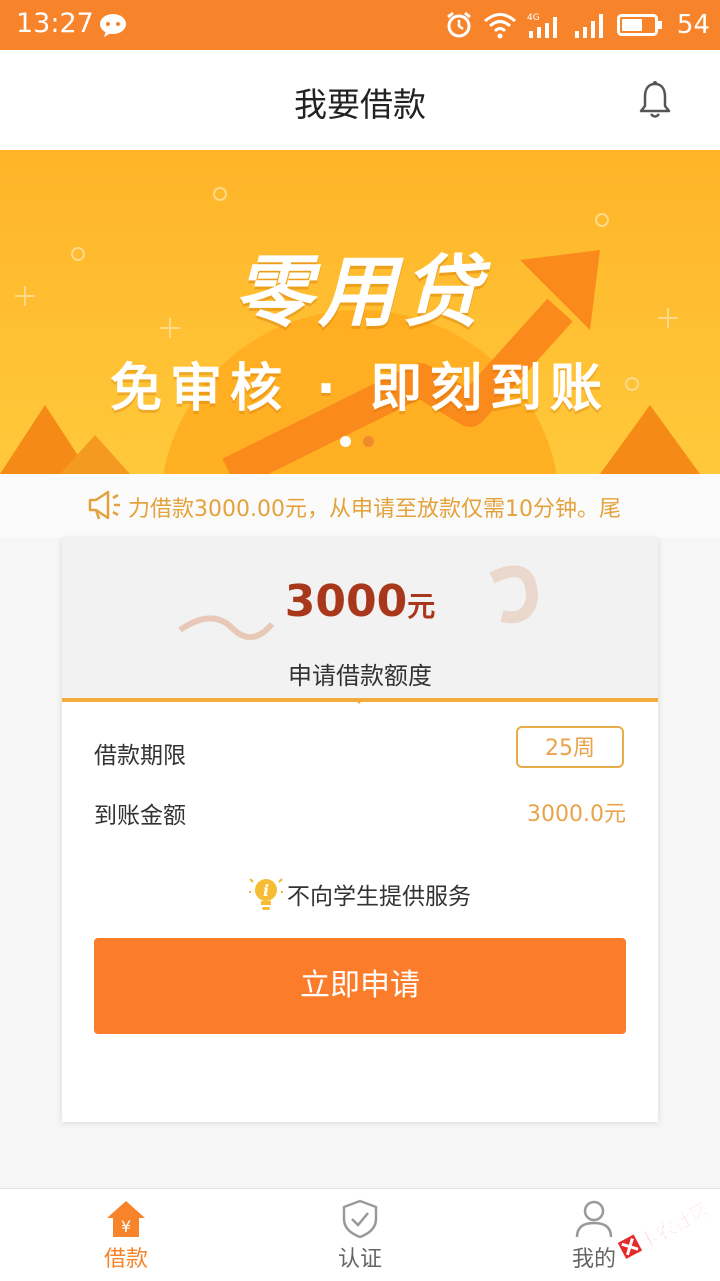 The image size is (720, 1281). I want to click on loan-amount-unit: 元, so click(421, 606).